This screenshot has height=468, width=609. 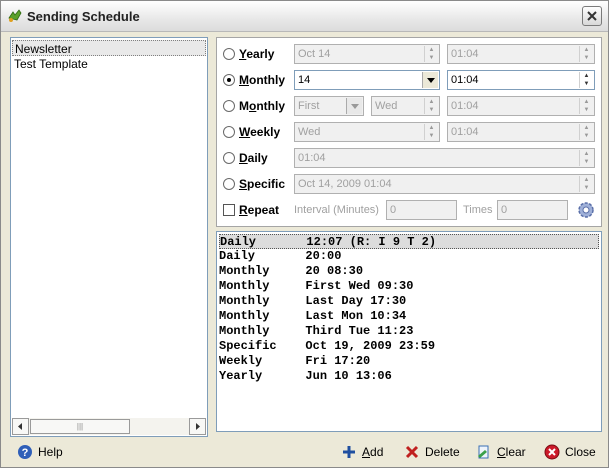 What do you see at coordinates (229, 210) in the screenshot?
I see `repeat-checkbox` at bounding box center [229, 210].